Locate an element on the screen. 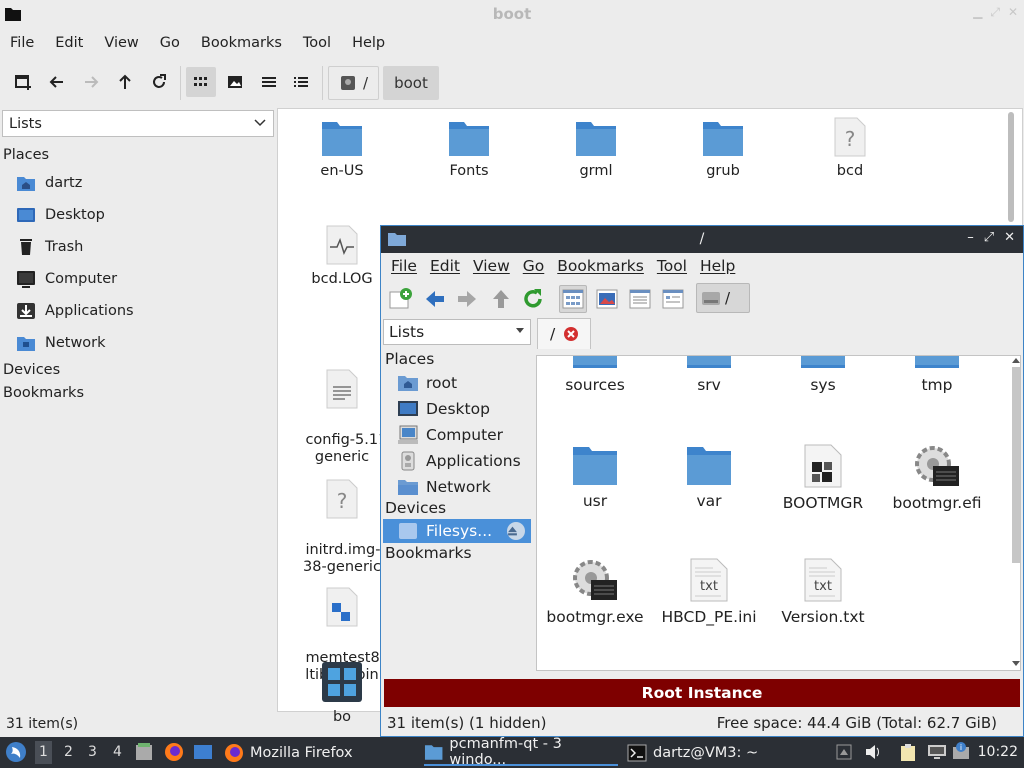 Image resolution: width=1024 pixels, height=768 pixels. file-item-srv: srv is located at coordinates (709, 375).